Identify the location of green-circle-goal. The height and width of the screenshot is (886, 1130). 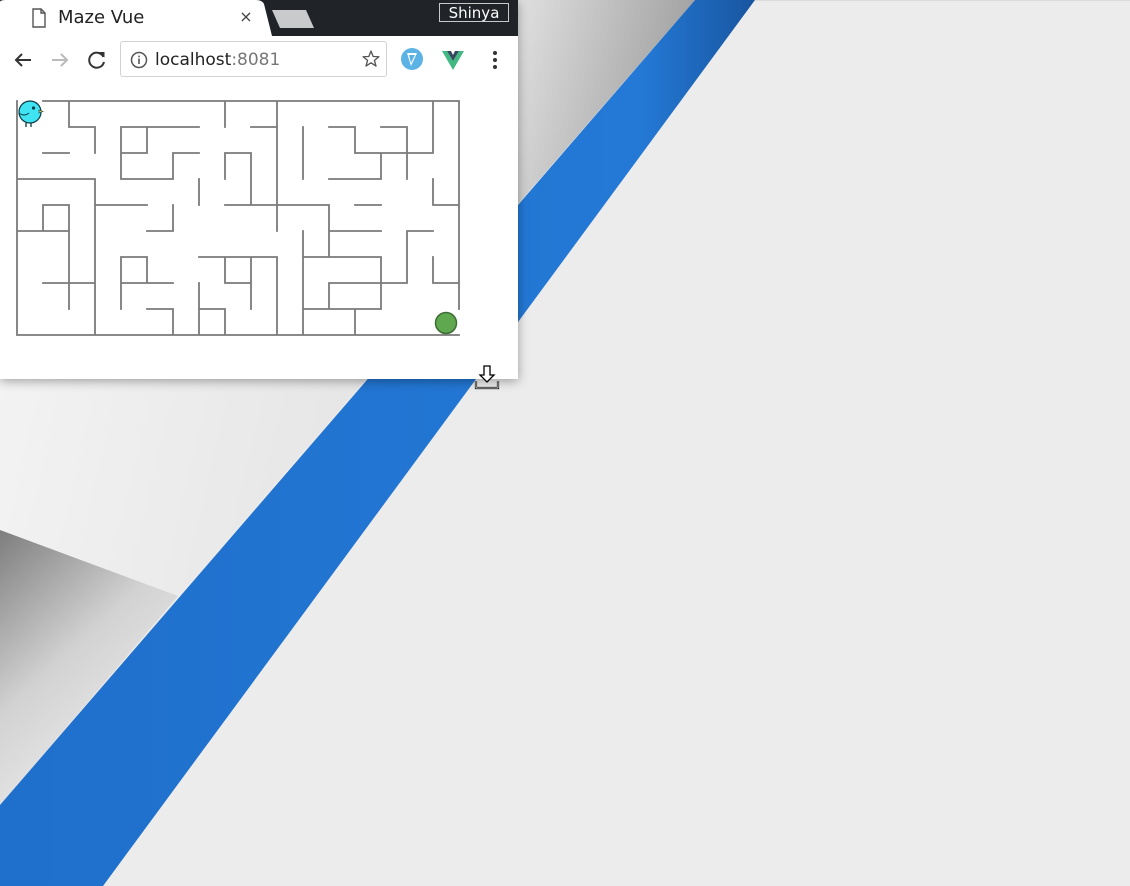
(446, 323).